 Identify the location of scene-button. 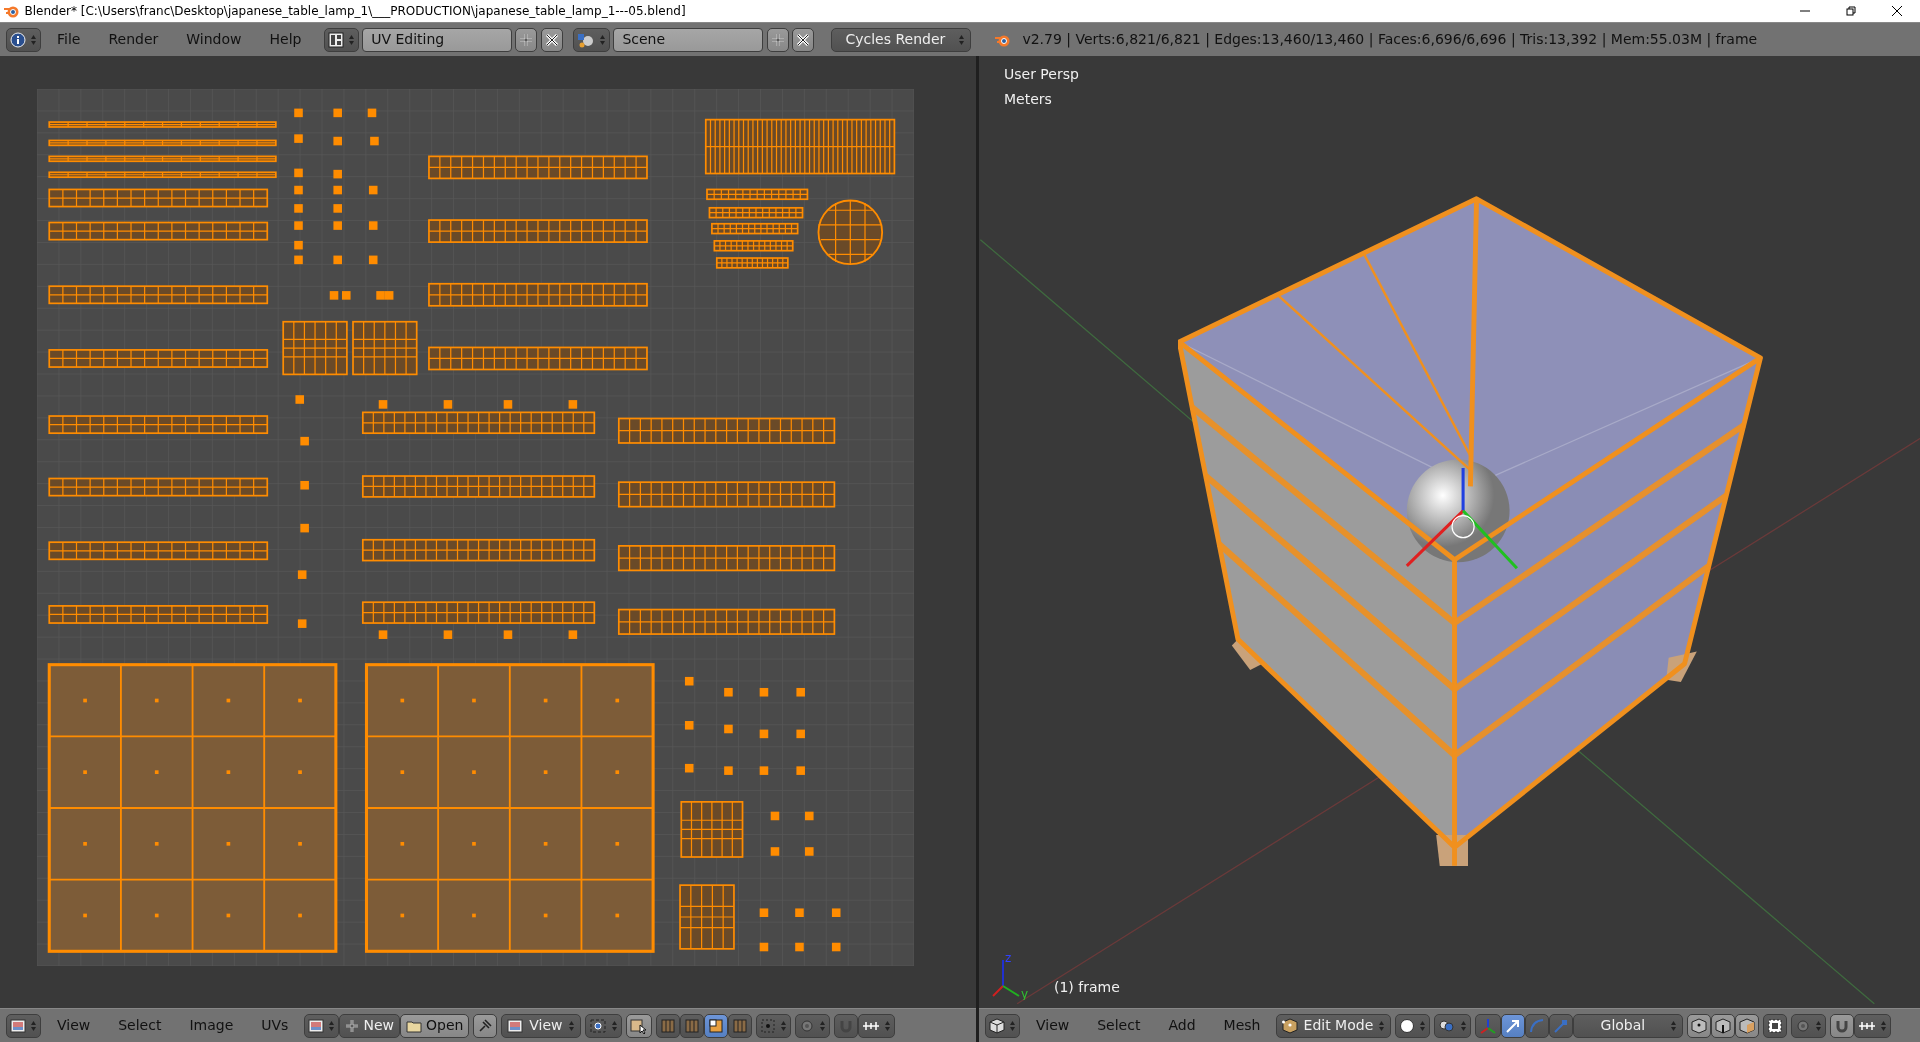
(592, 39).